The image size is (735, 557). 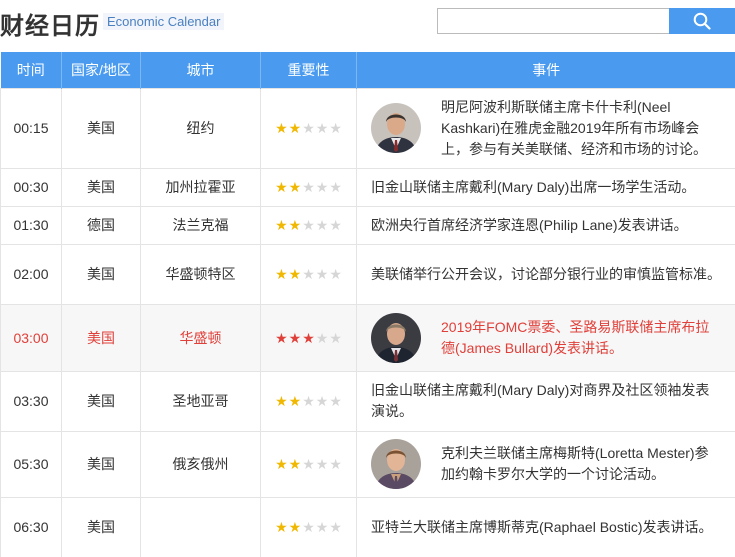 What do you see at coordinates (200, 526) in the screenshot?
I see `cell-city` at bounding box center [200, 526].